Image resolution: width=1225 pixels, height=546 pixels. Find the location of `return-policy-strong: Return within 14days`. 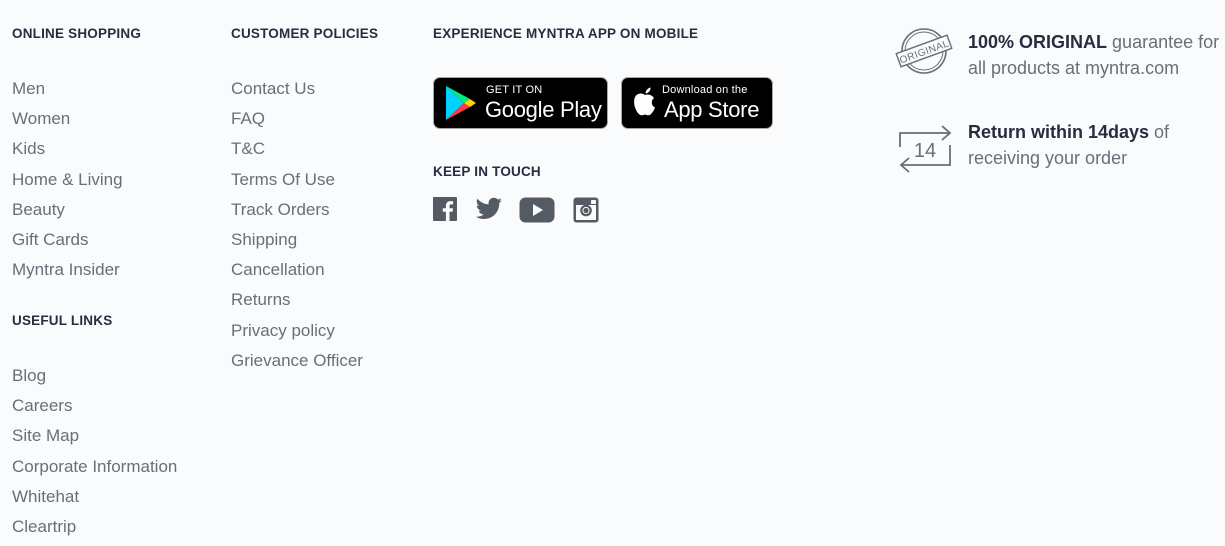

return-policy-strong: Return within 14days is located at coordinates (1059, 132).